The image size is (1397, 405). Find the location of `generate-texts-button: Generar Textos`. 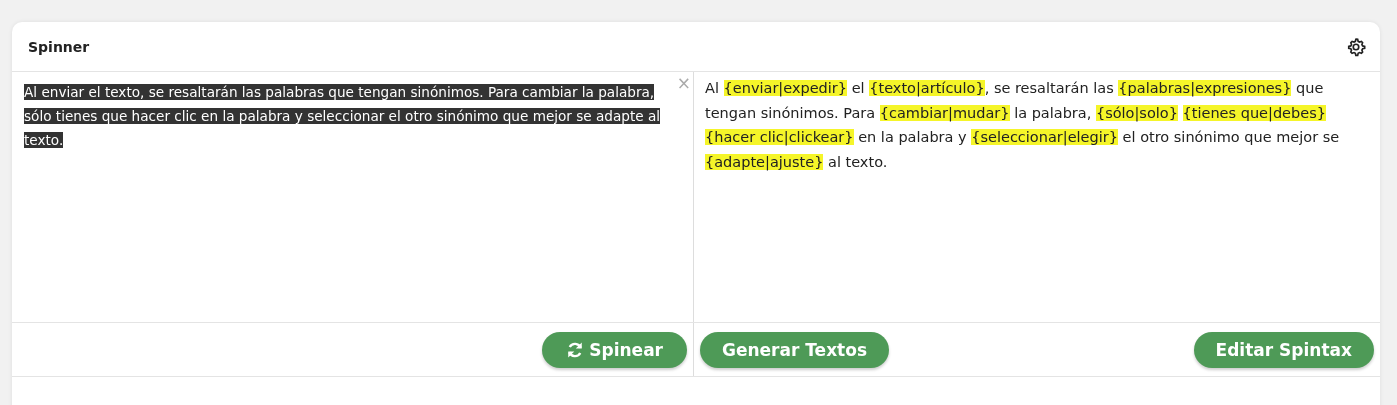

generate-texts-button: Generar Textos is located at coordinates (795, 349).